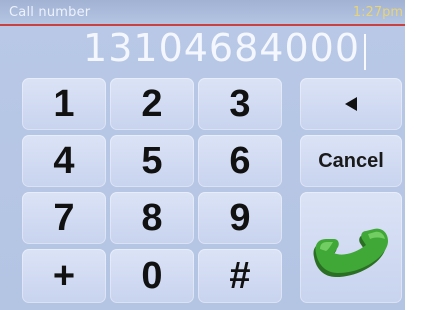 The height and width of the screenshot is (310, 421). I want to click on key-2: 2, so click(152, 104).